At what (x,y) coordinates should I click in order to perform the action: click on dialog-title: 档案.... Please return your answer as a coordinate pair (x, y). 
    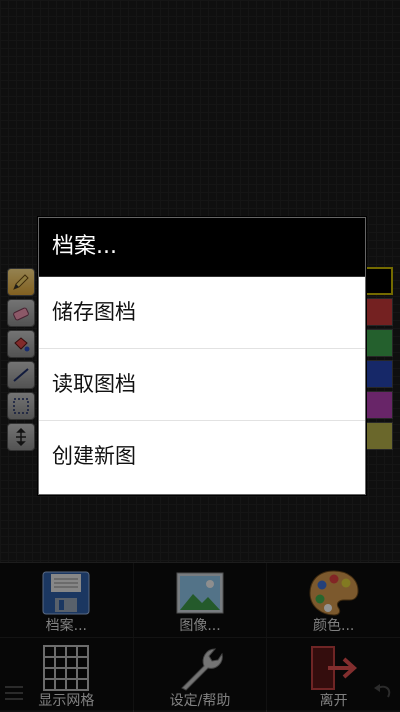
    Looking at the image, I should click on (202, 247).